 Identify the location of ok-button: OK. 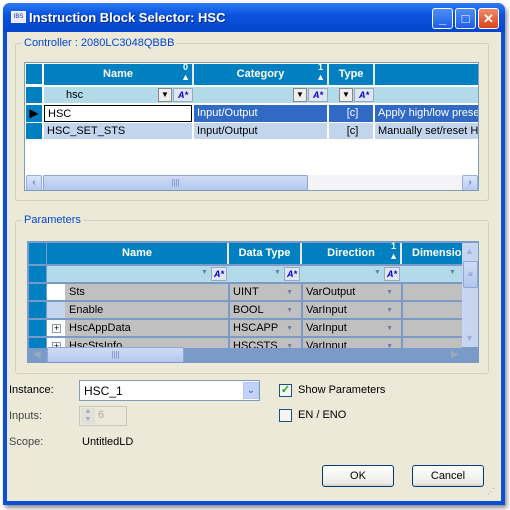
(358, 476).